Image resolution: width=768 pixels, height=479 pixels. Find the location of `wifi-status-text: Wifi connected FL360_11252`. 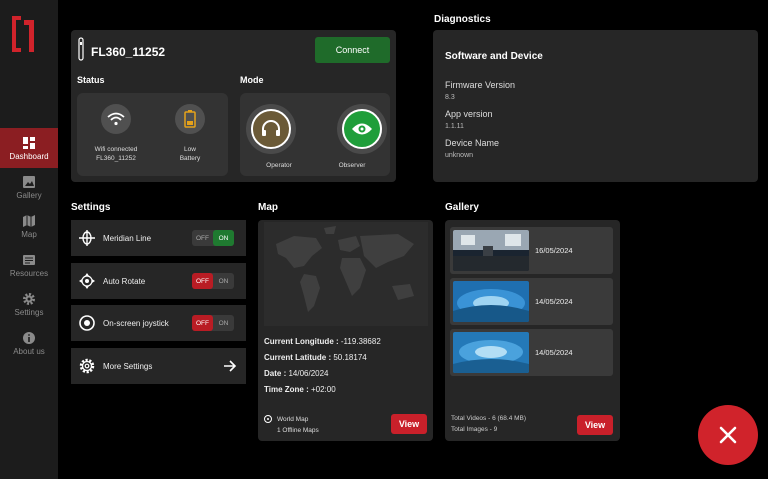

wifi-status-text: Wifi connected FL360_11252 is located at coordinates (116, 154).